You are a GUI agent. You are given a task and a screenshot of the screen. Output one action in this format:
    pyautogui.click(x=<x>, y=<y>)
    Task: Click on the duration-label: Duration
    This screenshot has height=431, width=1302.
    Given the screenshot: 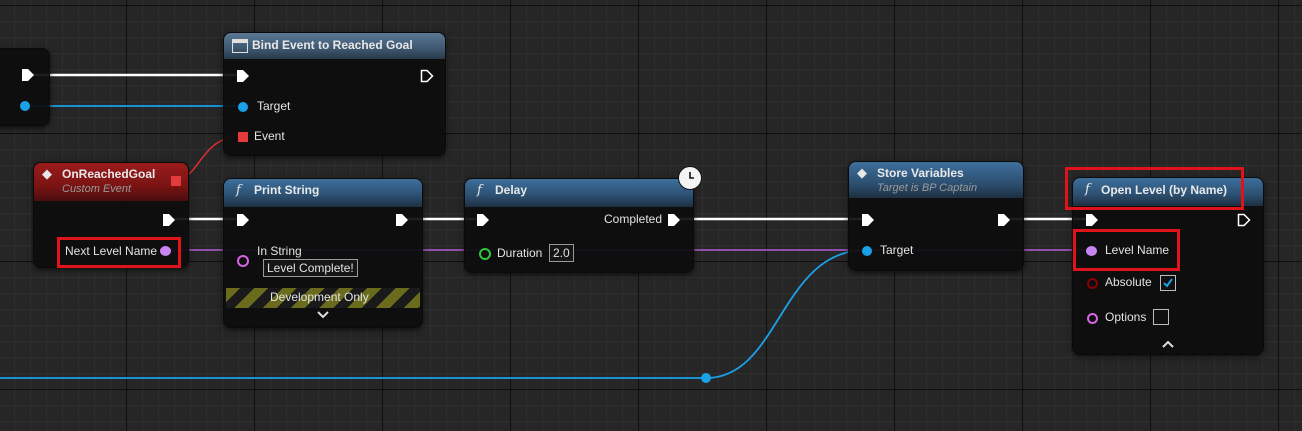 What is the action you would take?
    pyautogui.click(x=520, y=253)
    